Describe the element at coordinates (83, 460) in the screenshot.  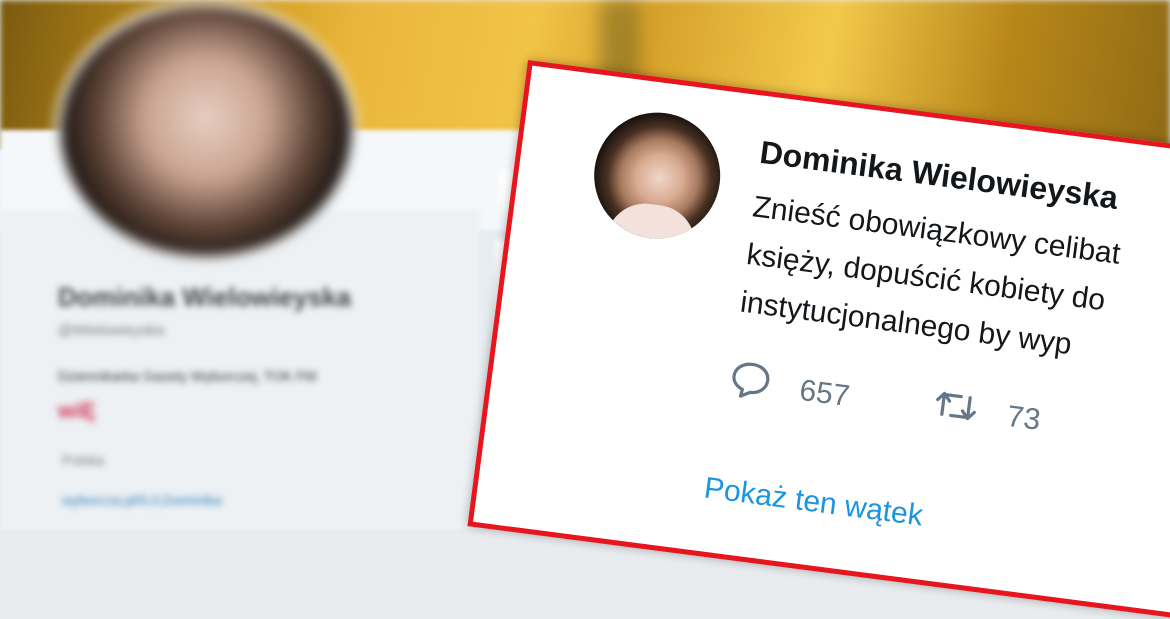
I see `profile-location: Polska` at that location.